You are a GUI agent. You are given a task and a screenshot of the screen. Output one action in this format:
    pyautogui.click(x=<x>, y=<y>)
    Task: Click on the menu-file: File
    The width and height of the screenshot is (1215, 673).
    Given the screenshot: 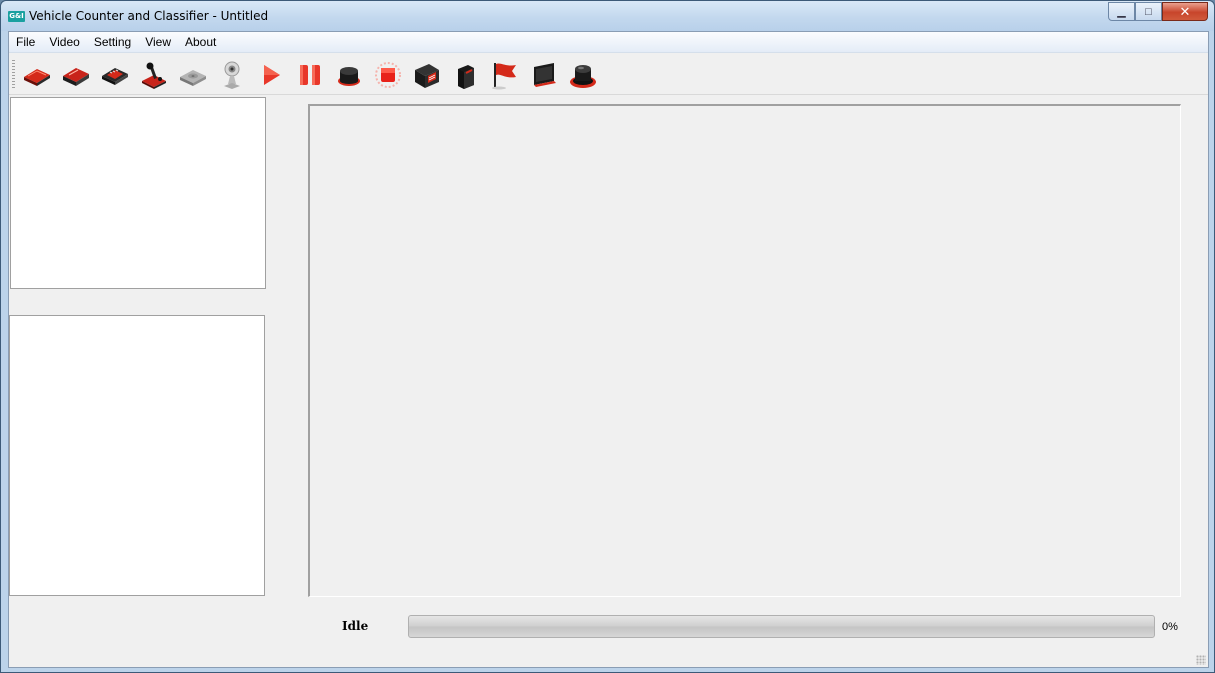 What is the action you would take?
    pyautogui.click(x=25, y=42)
    